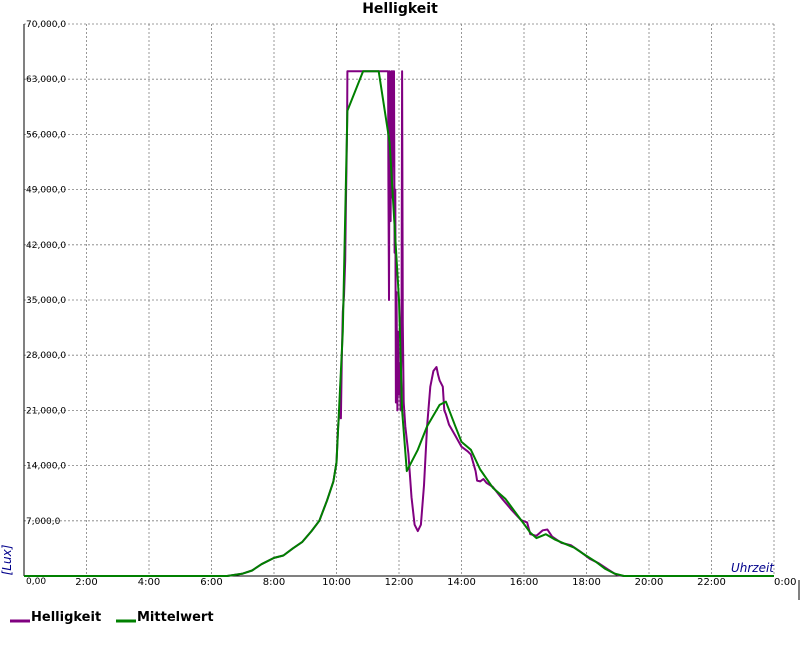  I want to click on x-tick-label: 18:00, so click(586, 582).